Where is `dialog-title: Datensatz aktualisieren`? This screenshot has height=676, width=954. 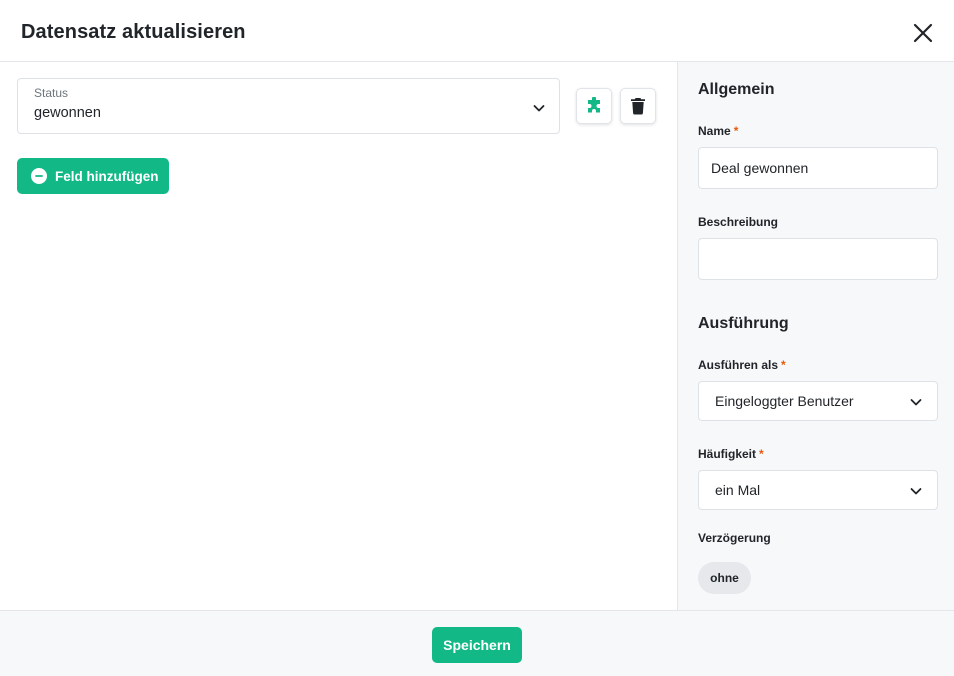
dialog-title: Datensatz aktualisieren is located at coordinates (133, 32).